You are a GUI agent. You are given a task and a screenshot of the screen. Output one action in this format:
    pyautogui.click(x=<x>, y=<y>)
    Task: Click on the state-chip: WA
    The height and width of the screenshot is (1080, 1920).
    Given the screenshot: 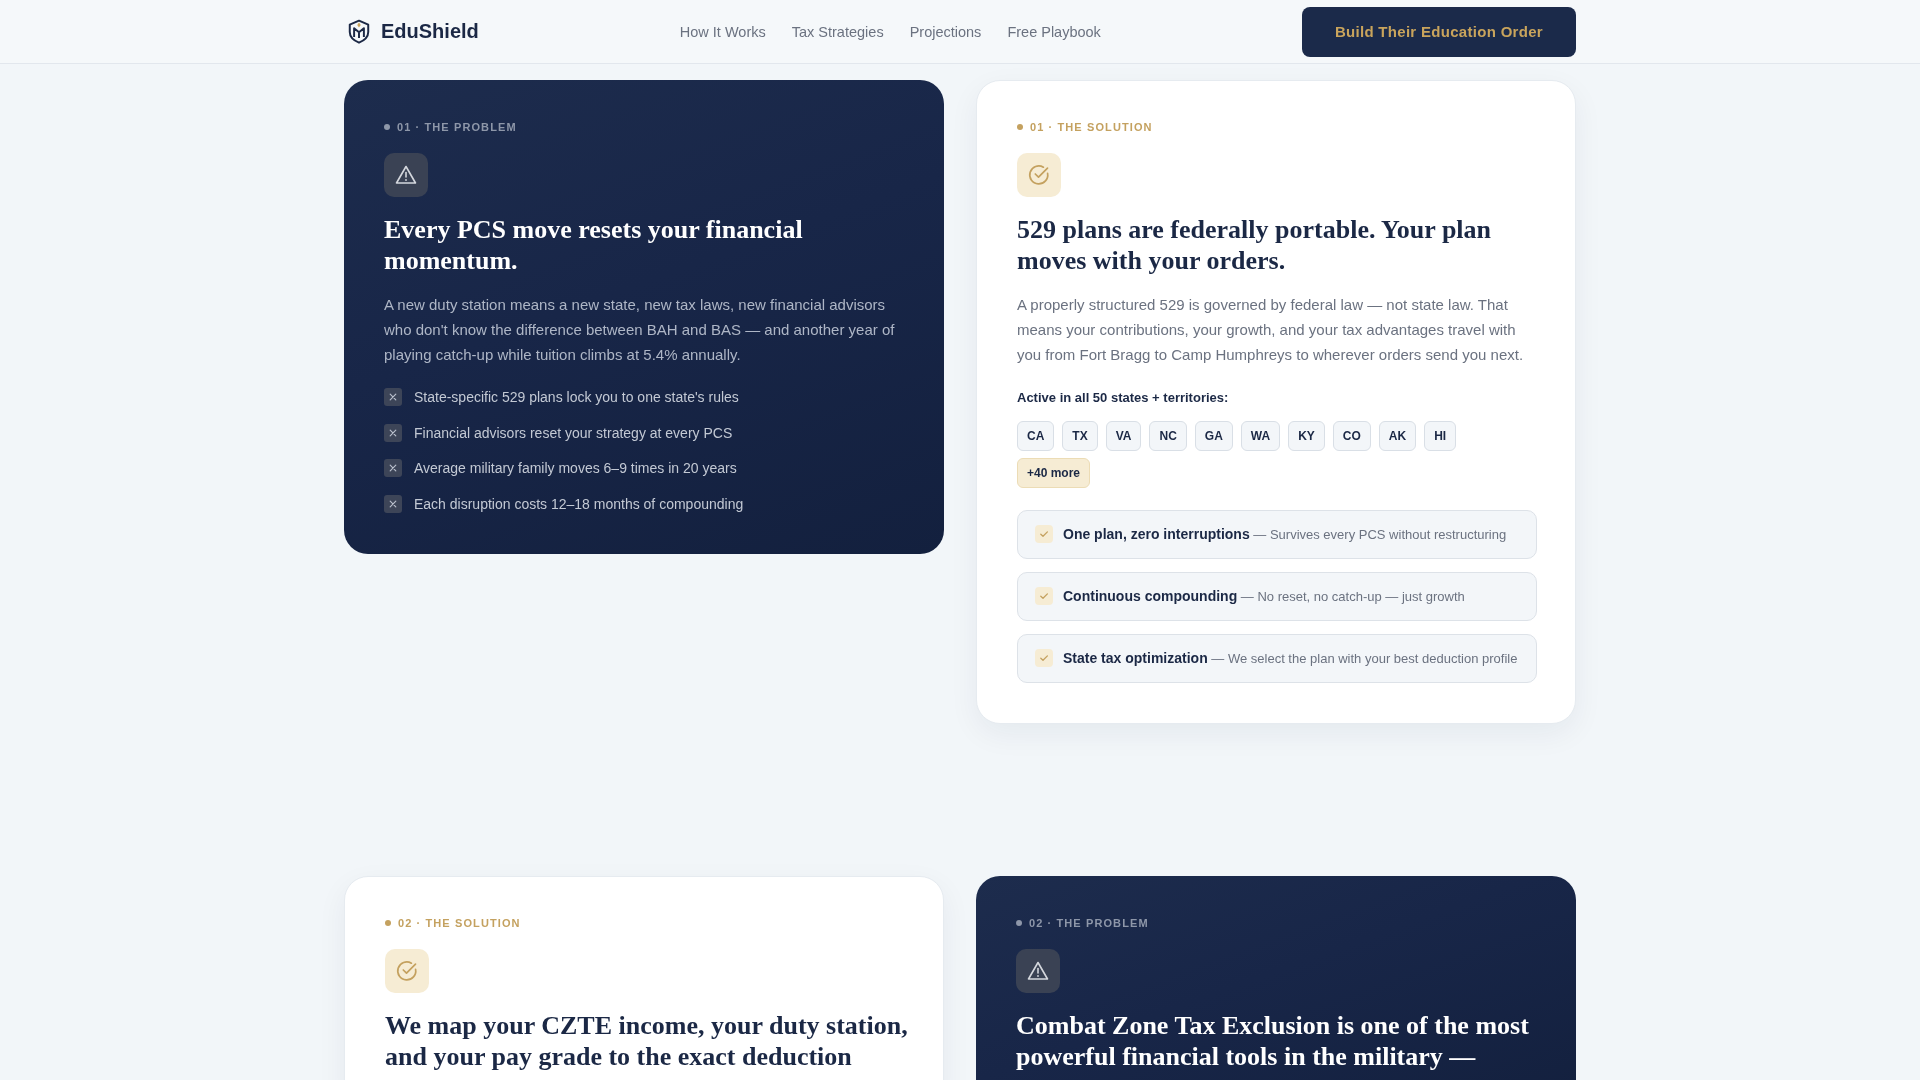 What is the action you would take?
    pyautogui.click(x=1260, y=436)
    